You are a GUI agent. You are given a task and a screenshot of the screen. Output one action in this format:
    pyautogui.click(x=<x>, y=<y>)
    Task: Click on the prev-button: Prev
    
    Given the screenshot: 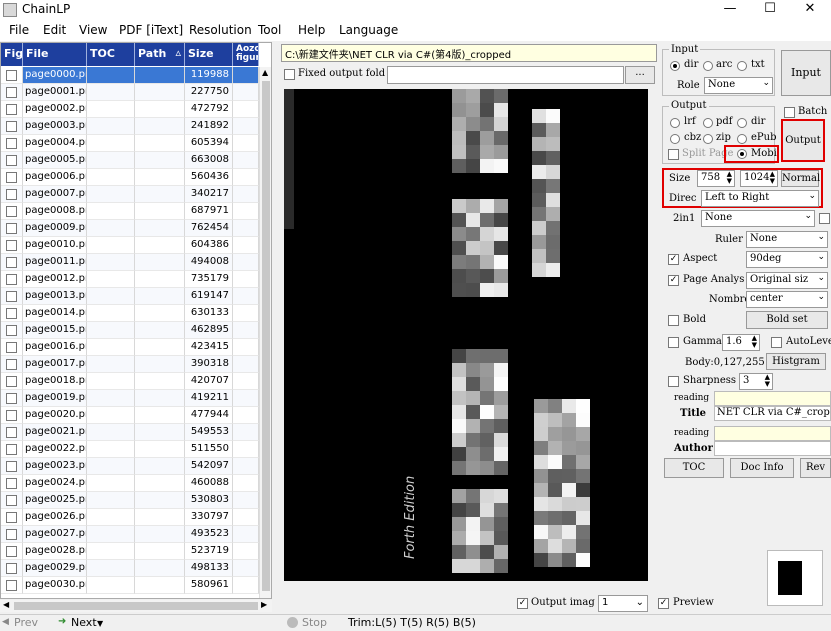 What is the action you would take?
    pyautogui.click(x=26, y=622)
    